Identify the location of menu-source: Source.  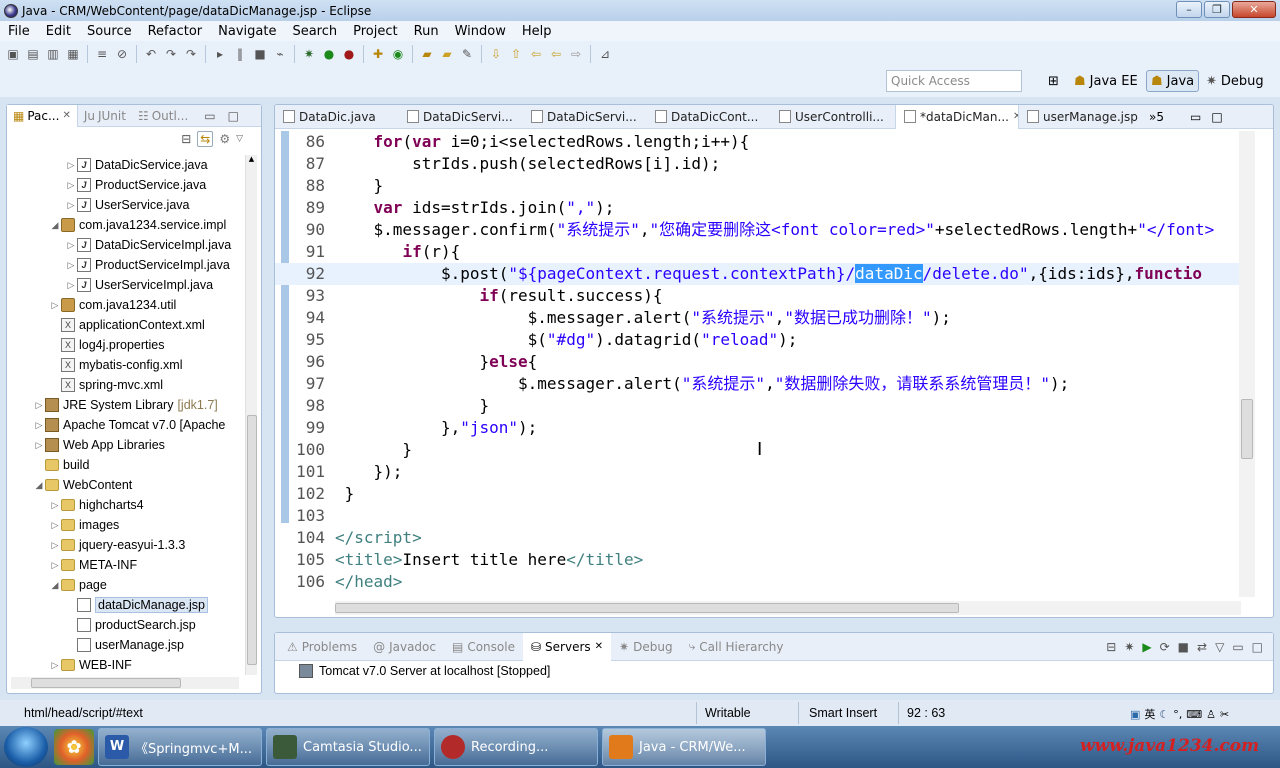
(109, 31).